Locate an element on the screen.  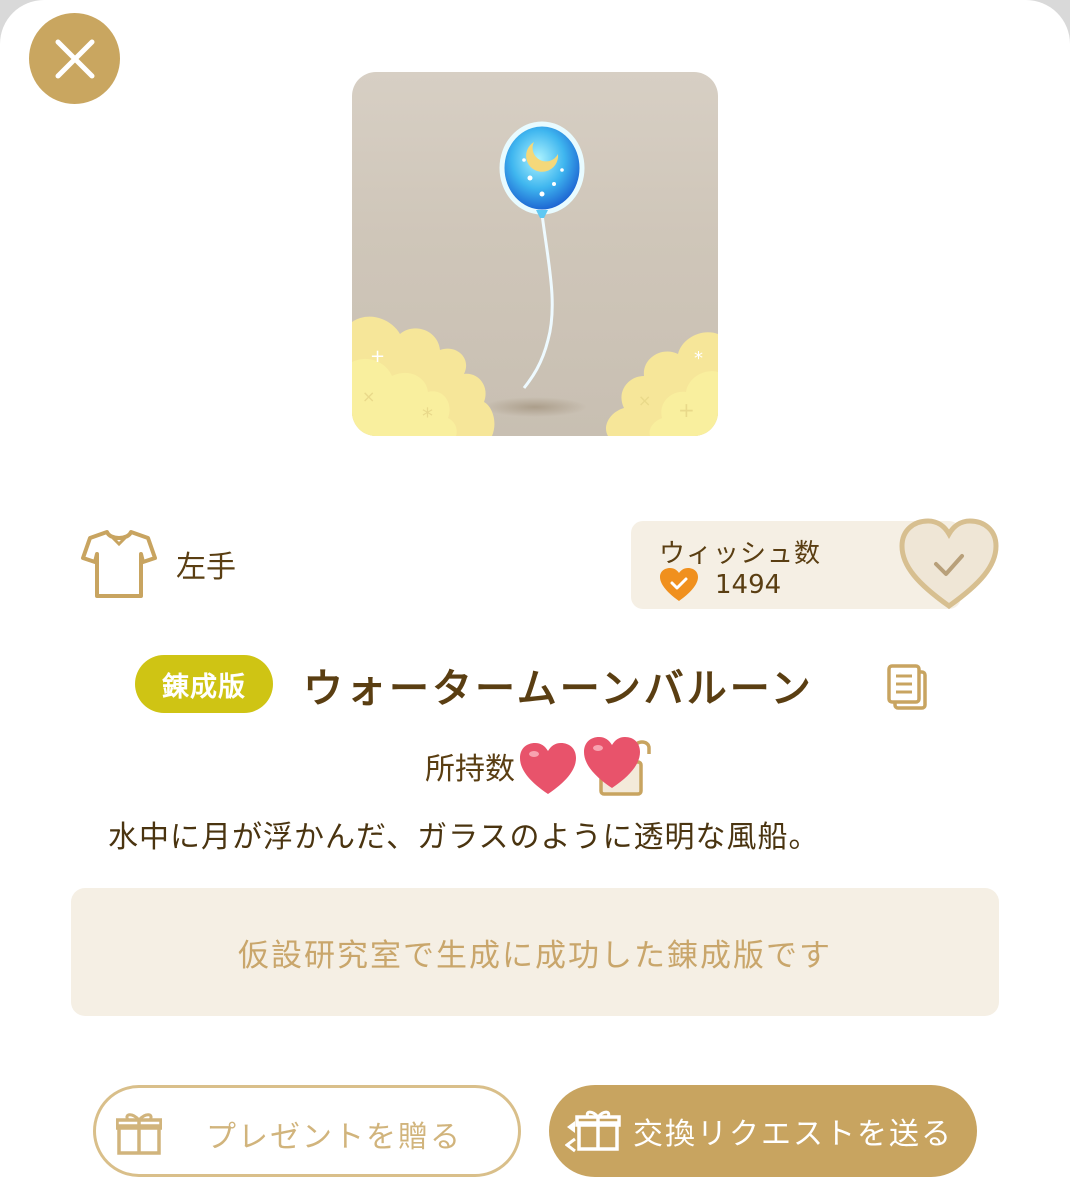
gift-box-icon is located at coordinates (139, 1134).